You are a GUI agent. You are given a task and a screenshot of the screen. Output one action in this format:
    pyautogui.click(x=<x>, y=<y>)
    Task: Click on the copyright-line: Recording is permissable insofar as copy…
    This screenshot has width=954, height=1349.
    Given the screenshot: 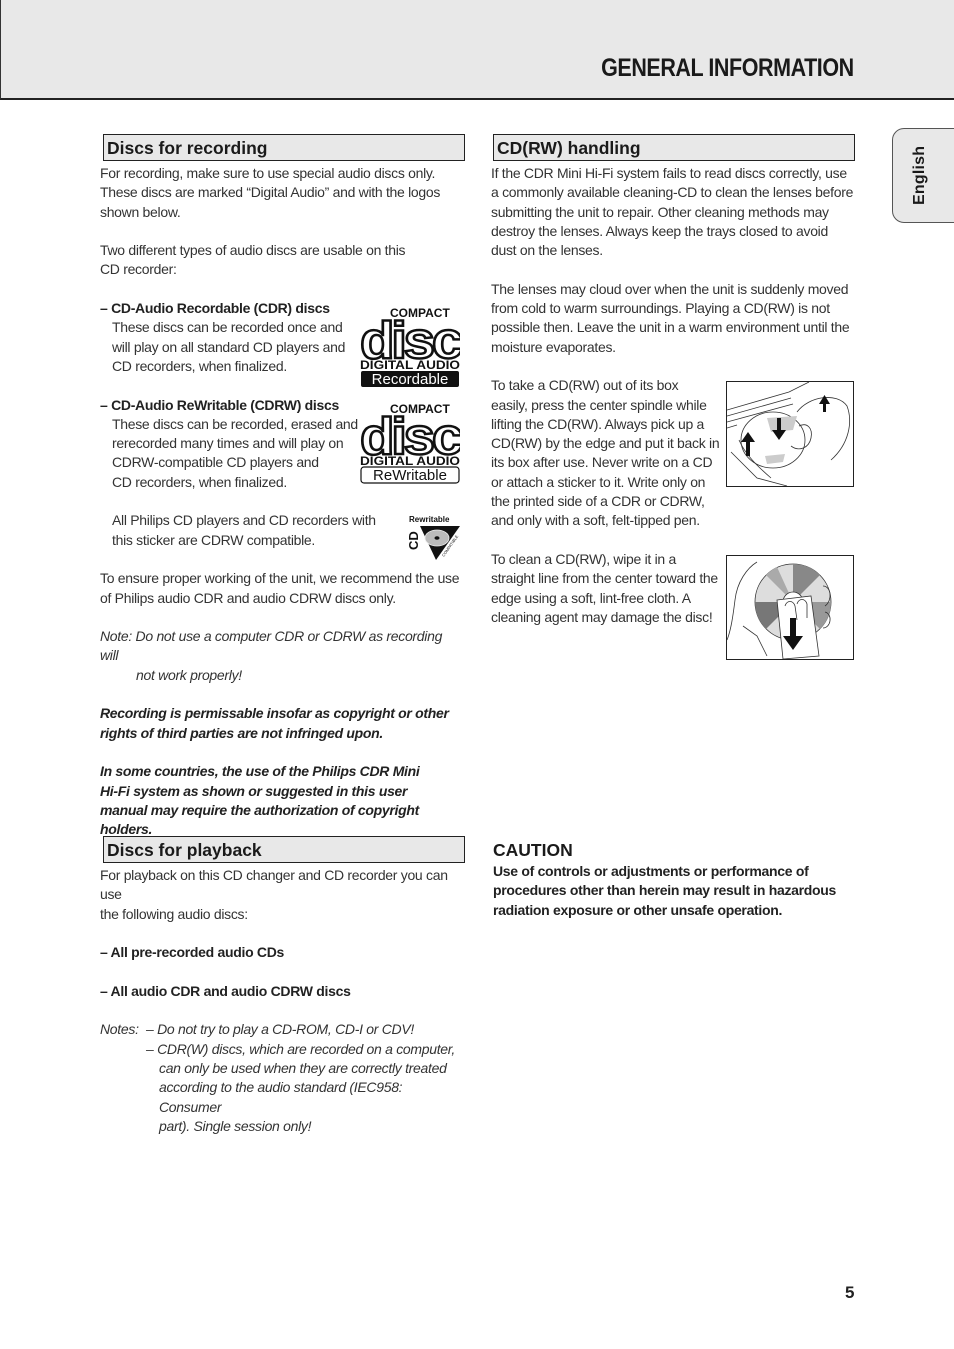 What is the action you would take?
    pyautogui.click(x=274, y=713)
    